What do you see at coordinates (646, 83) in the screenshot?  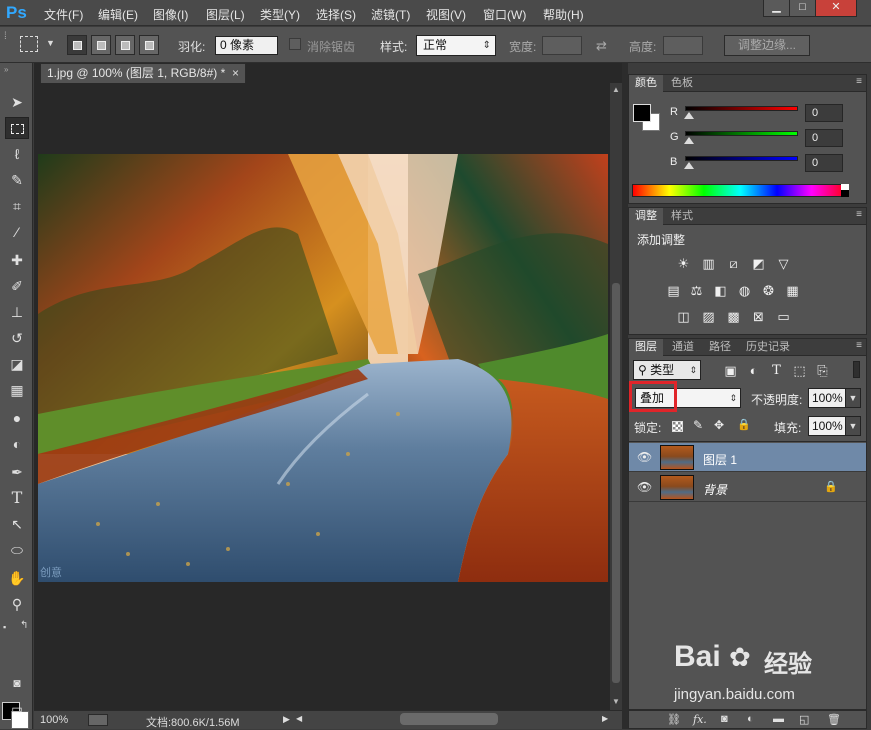 I see `tab-color: 颜色` at bounding box center [646, 83].